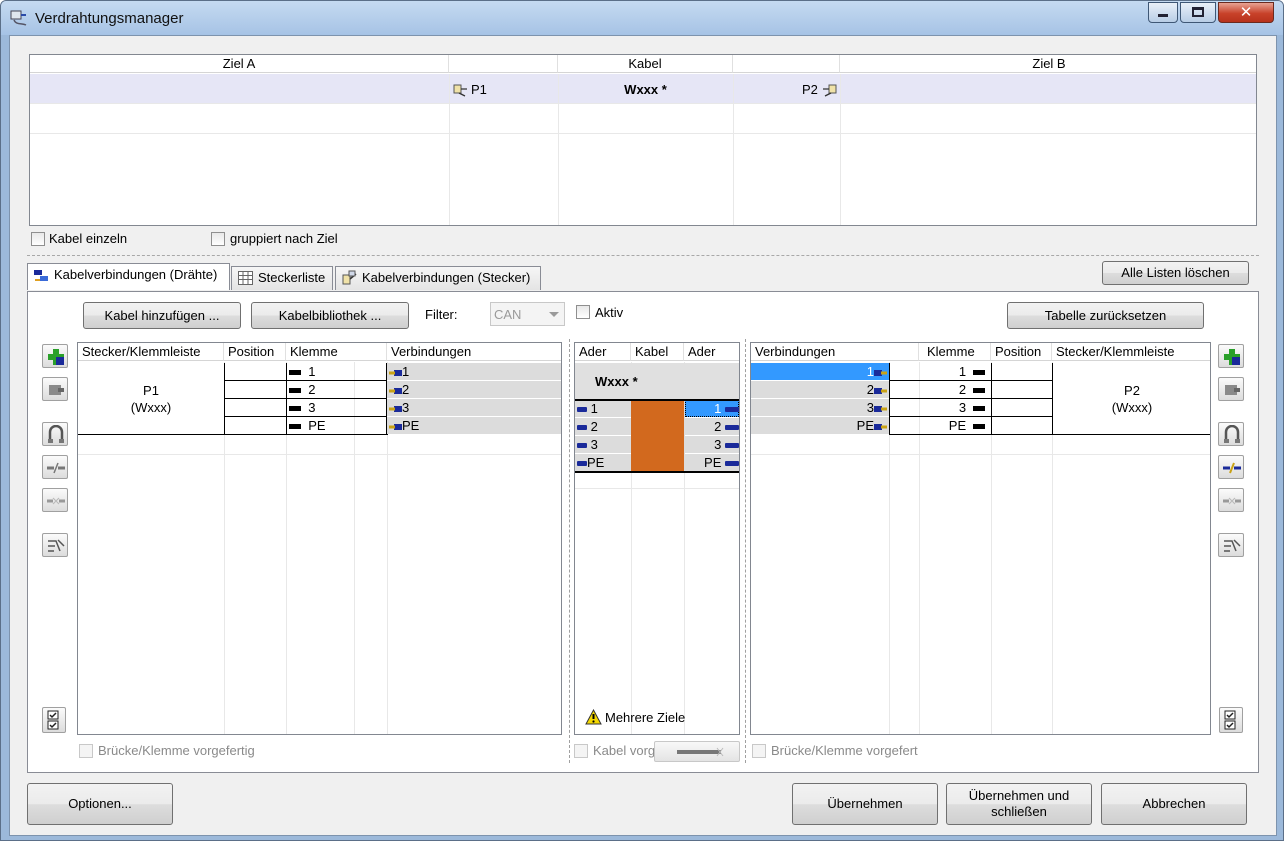  Describe the element at coordinates (1019, 795) in the screenshot. I see `apply-close-line1: Übernehmen und` at that location.